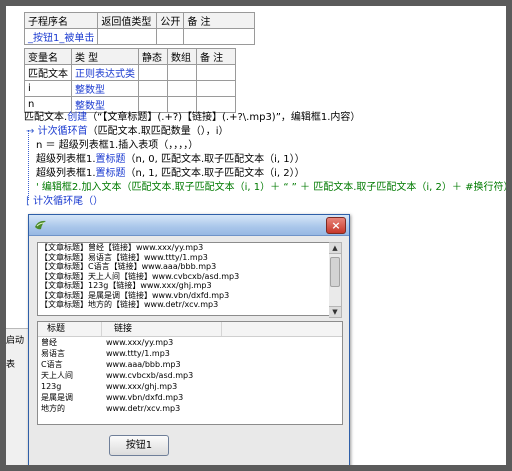 This screenshot has height=471, width=512. I want to click on column-header-title: 标题, so click(70, 329).